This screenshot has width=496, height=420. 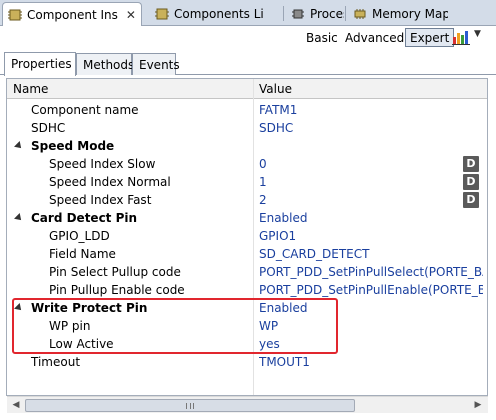 I want to click on property-name: Timeout, so click(x=56, y=362).